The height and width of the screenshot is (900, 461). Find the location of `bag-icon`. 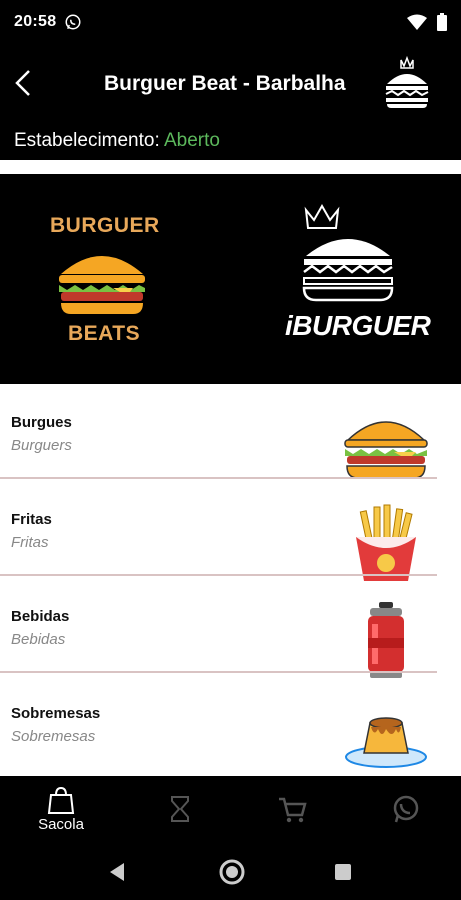

bag-icon is located at coordinates (61, 800).